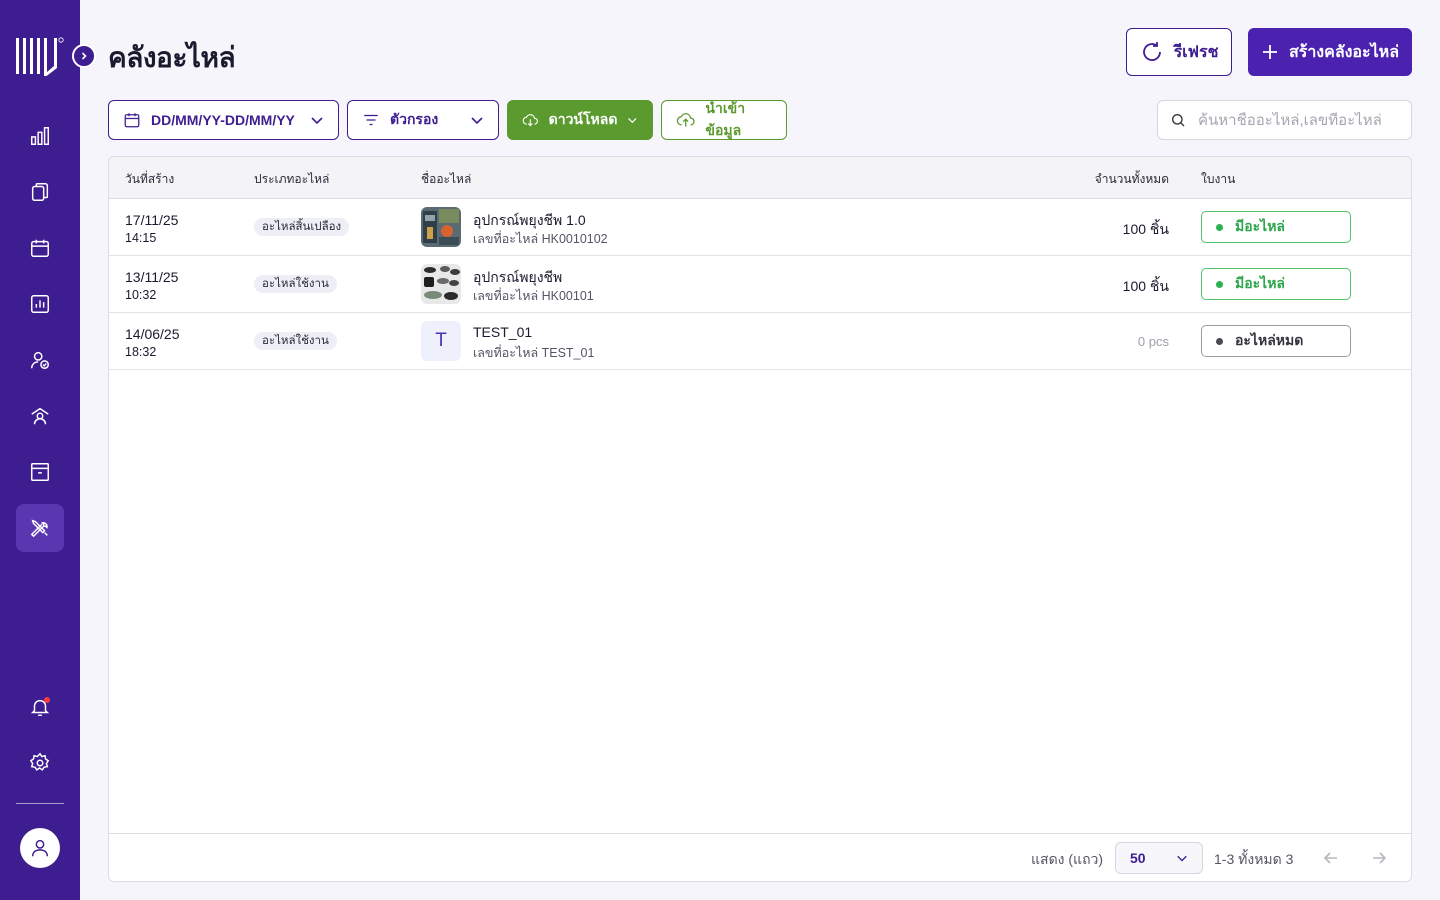 Image resolution: width=1440 pixels, height=900 pixels. I want to click on sidebar-item-dashboard, so click(40, 136).